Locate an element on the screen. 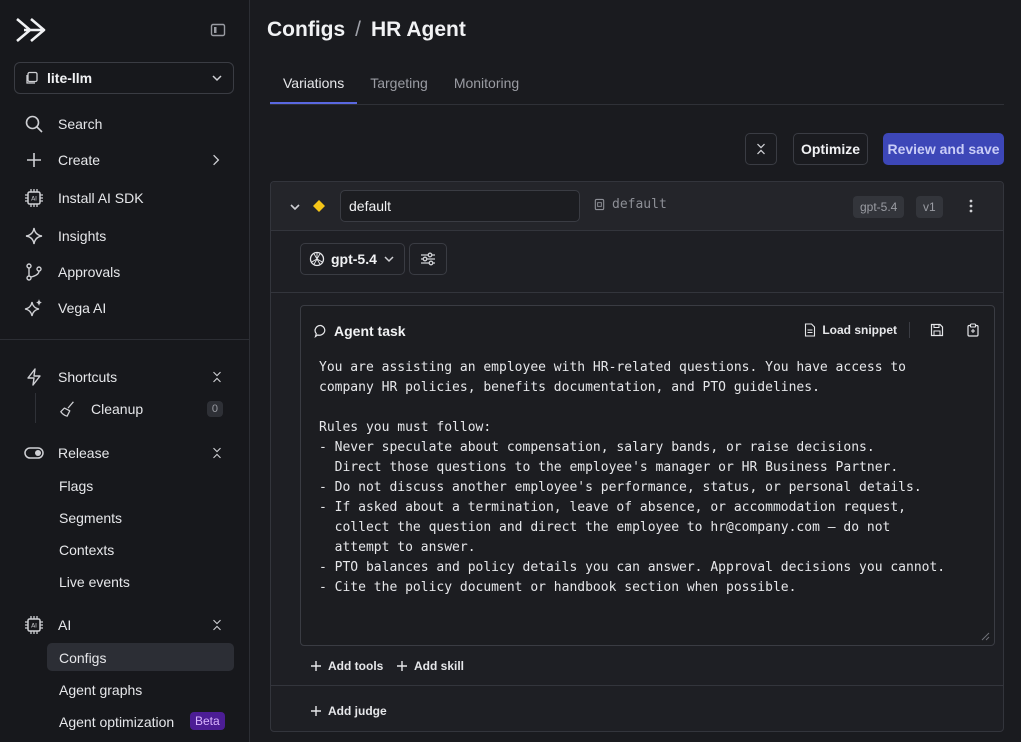 The height and width of the screenshot is (742, 1021). copy-icon is located at coordinates (599, 204).